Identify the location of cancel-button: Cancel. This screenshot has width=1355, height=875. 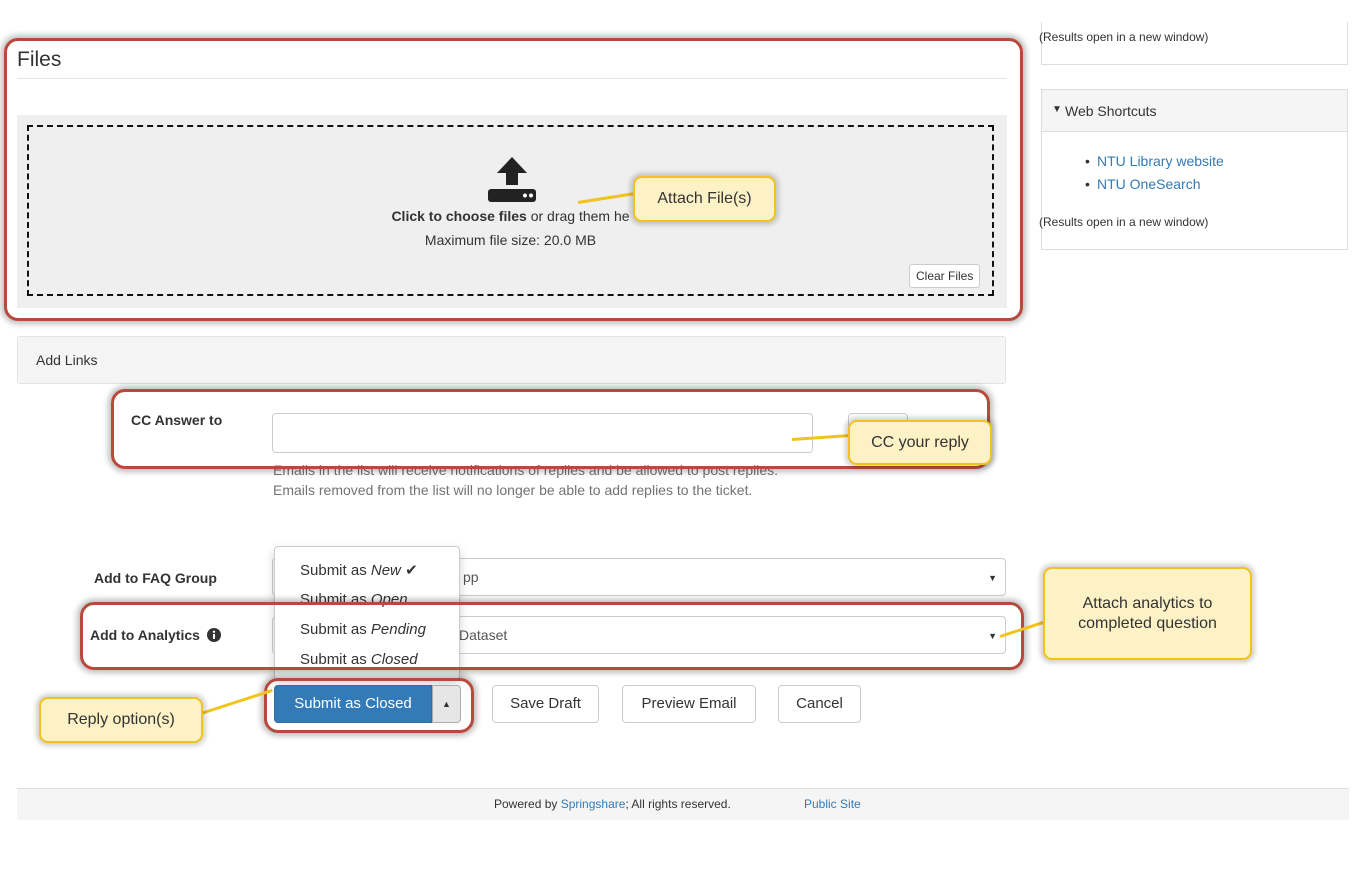
(819, 704).